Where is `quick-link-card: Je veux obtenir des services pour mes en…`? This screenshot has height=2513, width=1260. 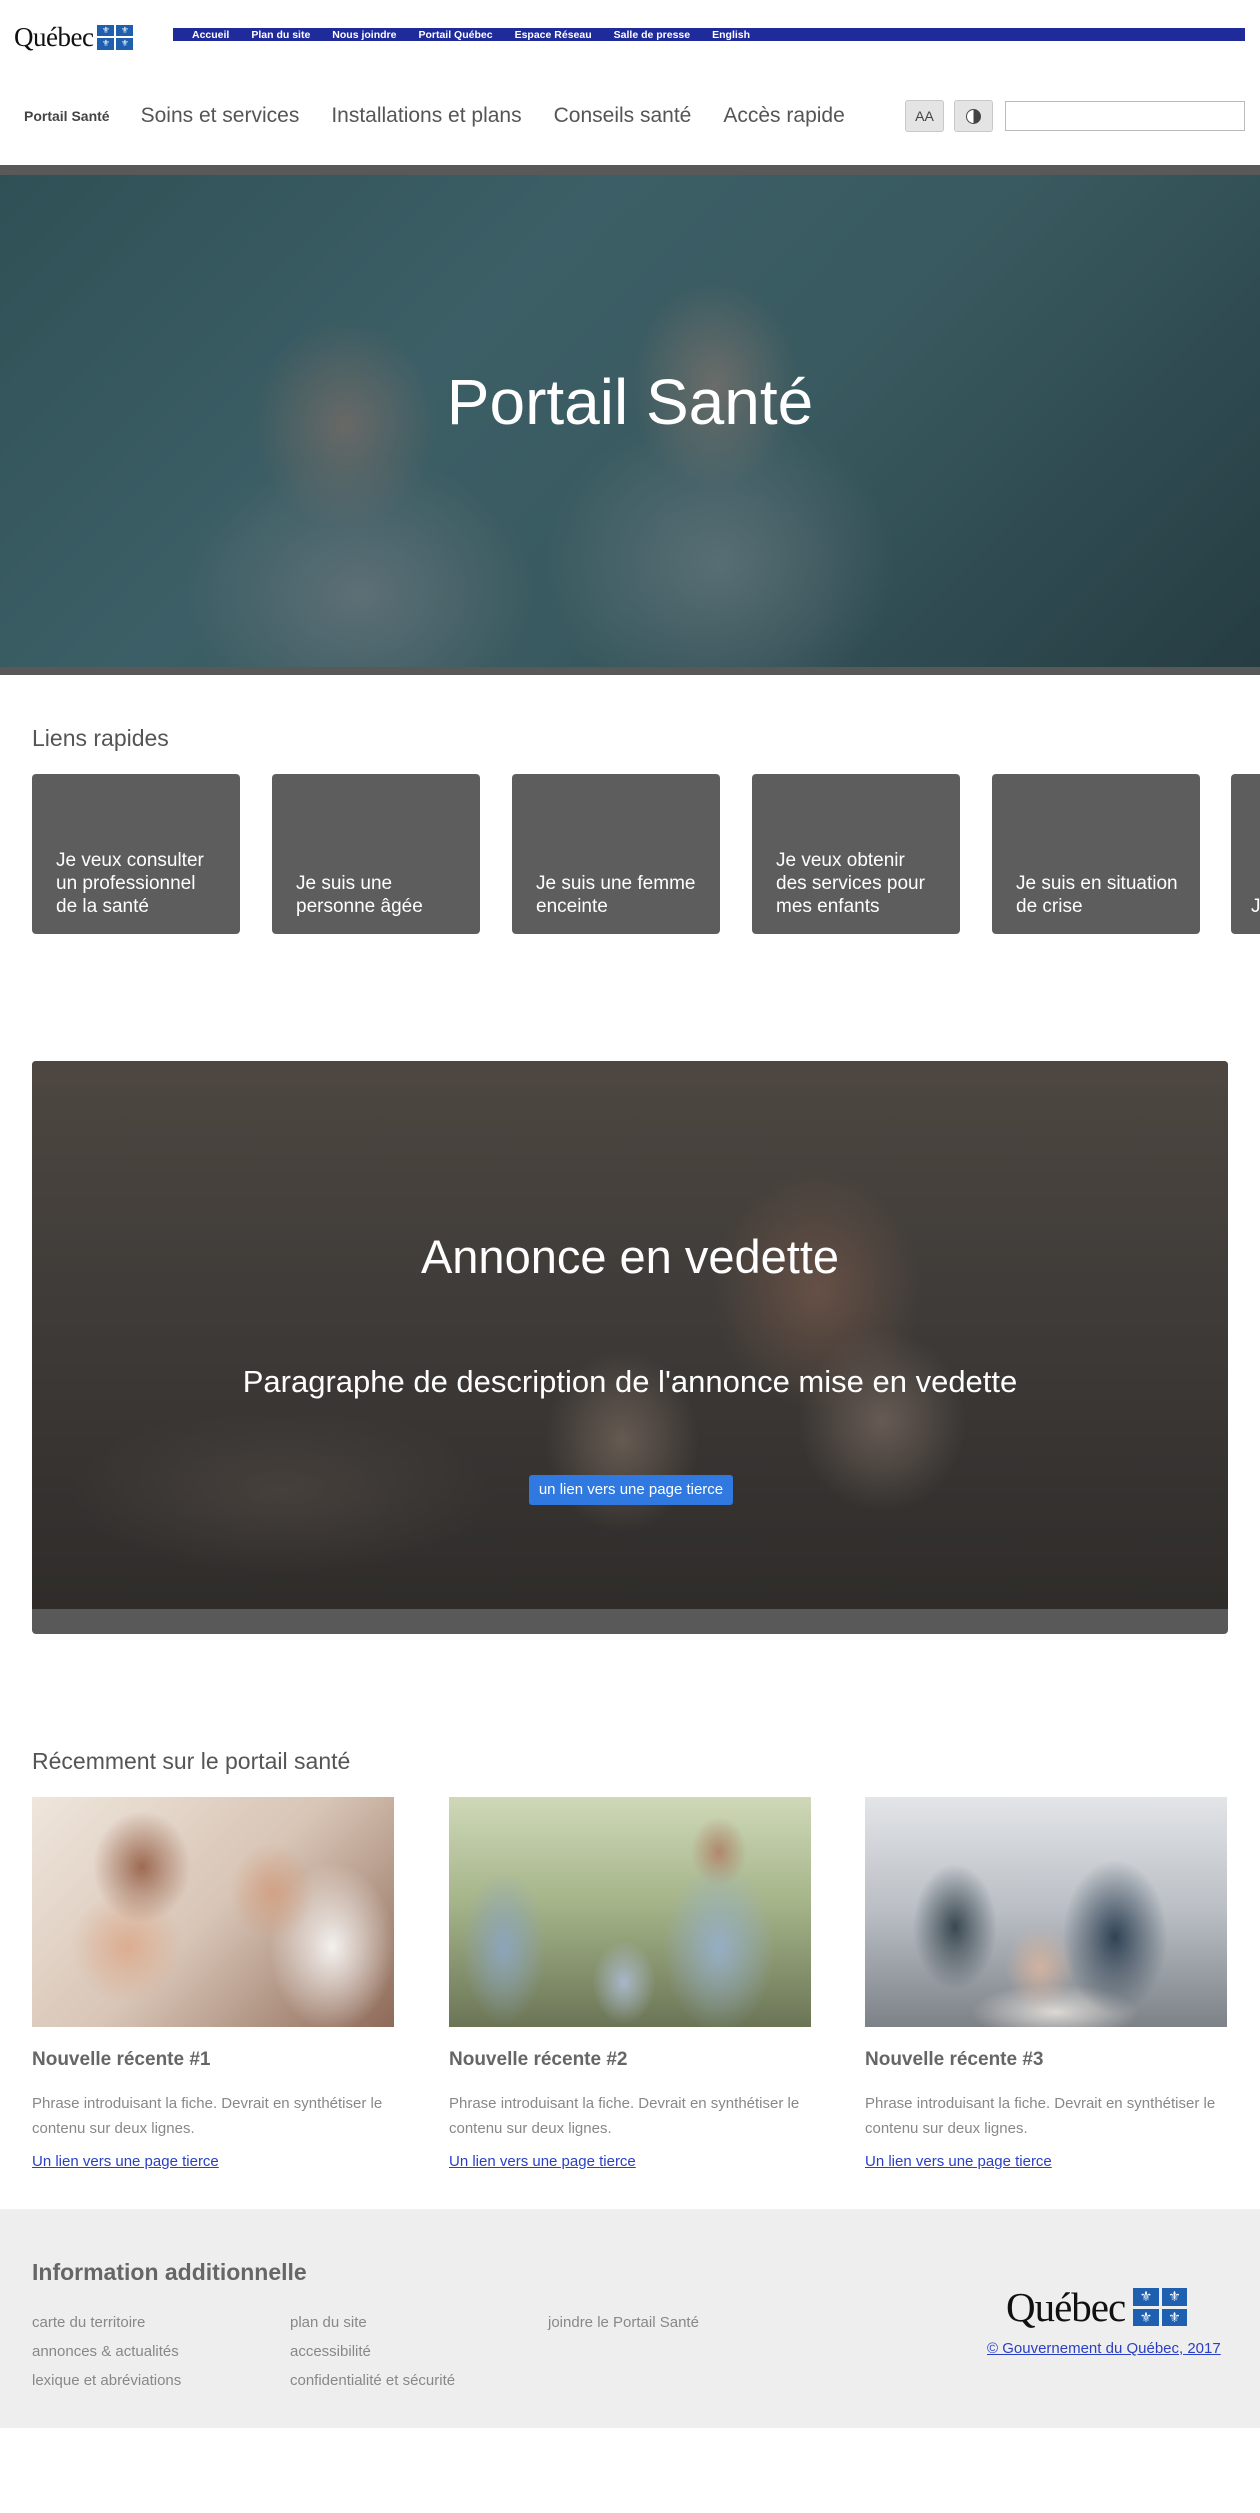
quick-link-card: Je veux obtenir des services pour mes en… is located at coordinates (856, 854).